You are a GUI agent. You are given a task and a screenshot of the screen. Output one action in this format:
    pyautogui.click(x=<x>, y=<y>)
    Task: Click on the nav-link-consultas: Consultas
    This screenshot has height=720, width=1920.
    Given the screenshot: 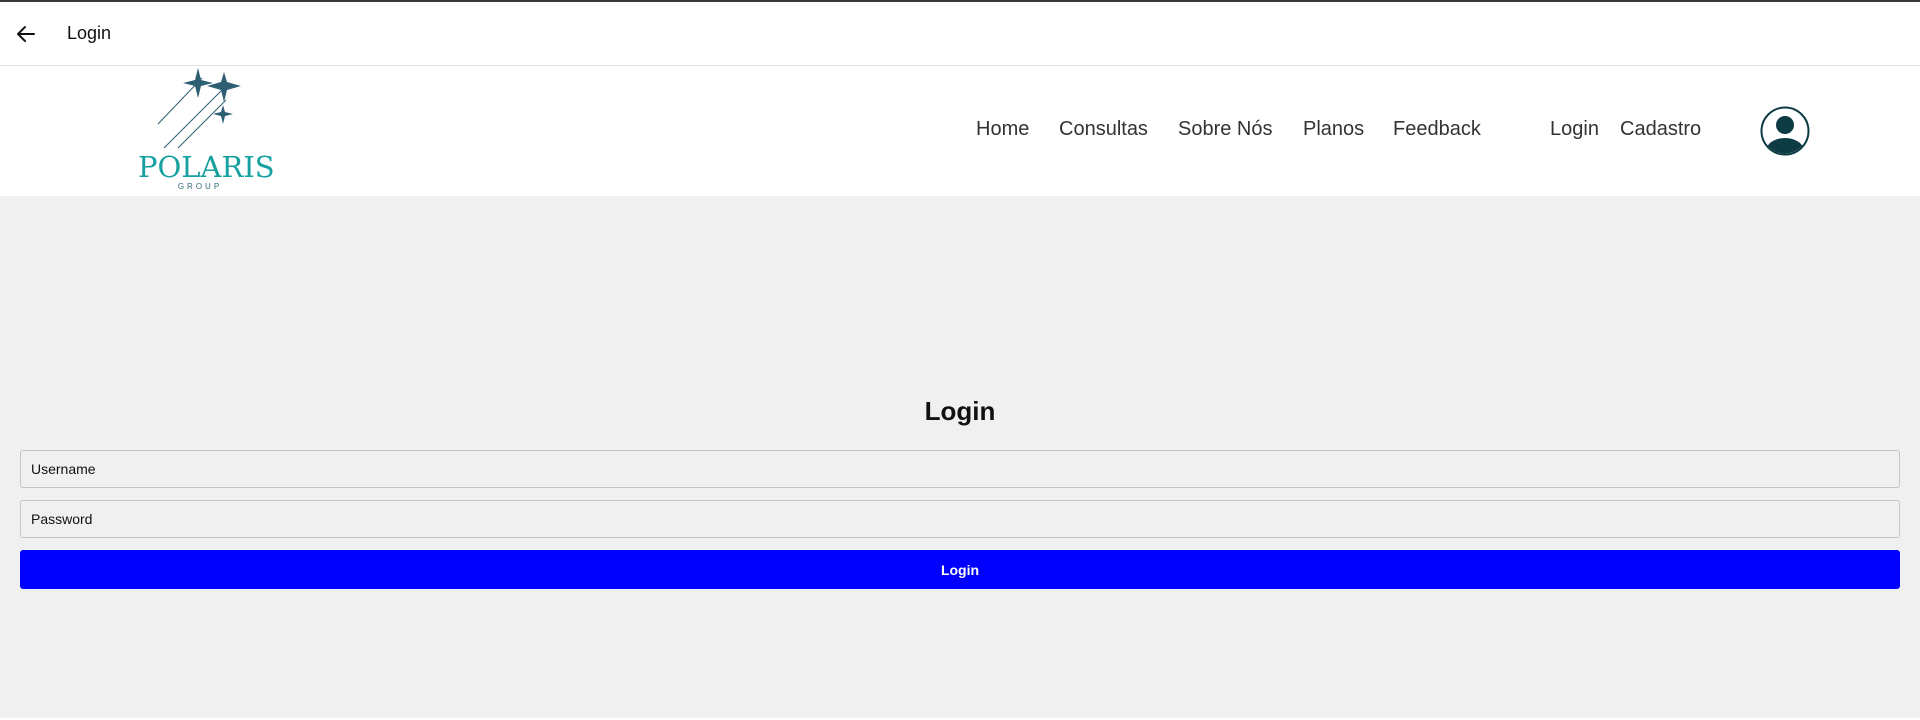 What is the action you would take?
    pyautogui.click(x=1103, y=129)
    